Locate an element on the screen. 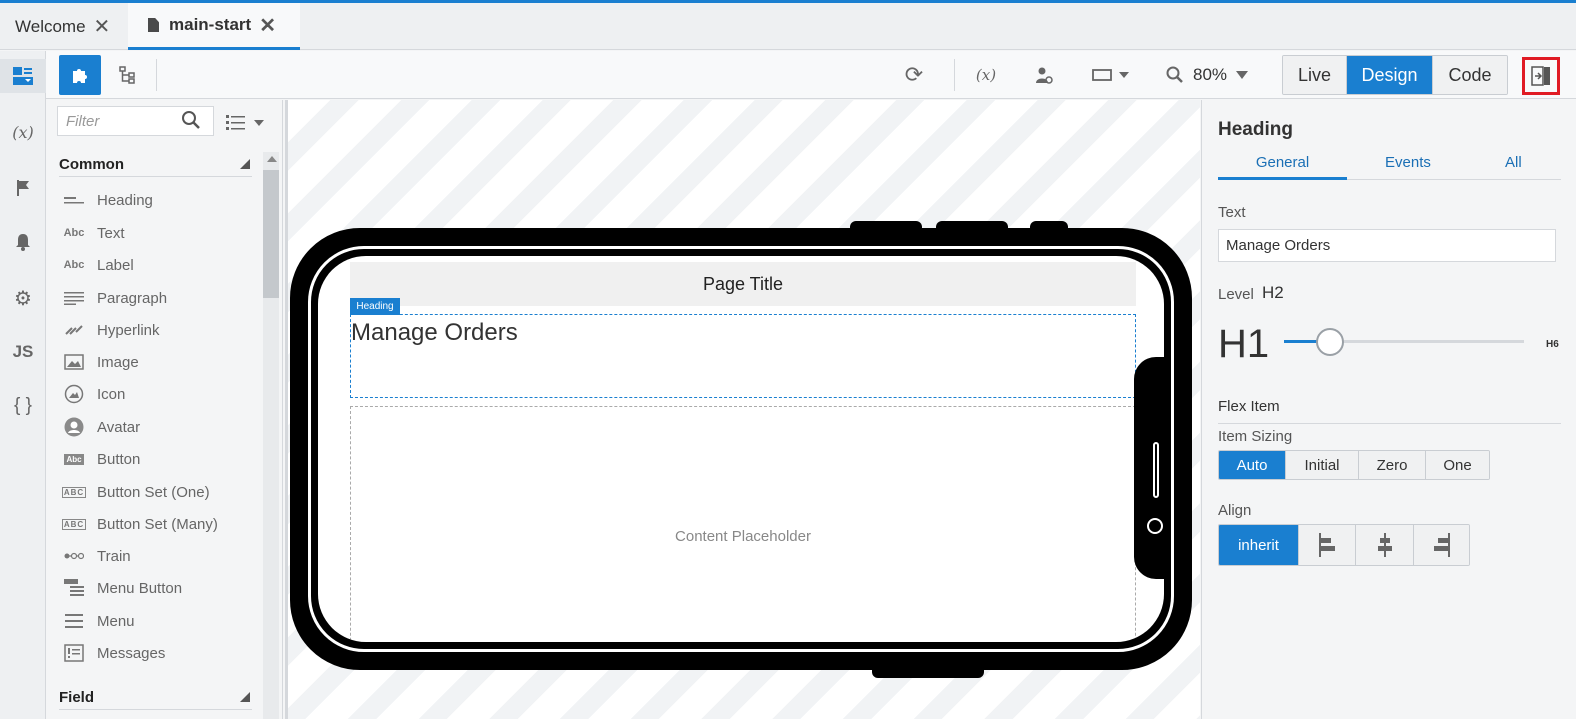 The height and width of the screenshot is (719, 1576). text-field: Manage Orders is located at coordinates (1387, 245).